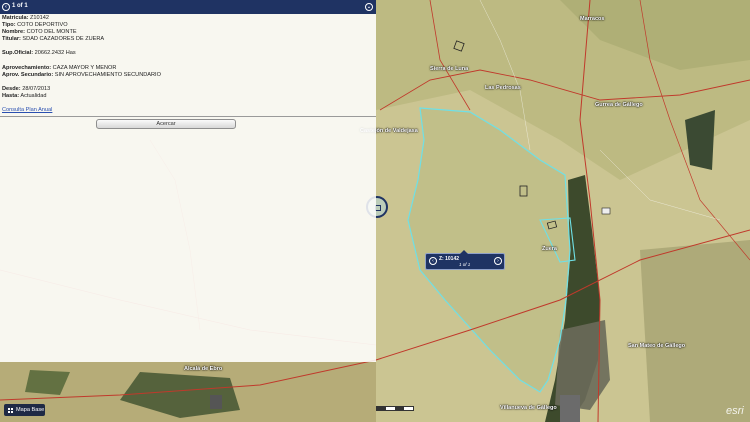 This screenshot has width=750, height=422. What do you see at coordinates (528, 408) in the screenshot?
I see `map-label-villanueva: Villanueva de Gállego` at bounding box center [528, 408].